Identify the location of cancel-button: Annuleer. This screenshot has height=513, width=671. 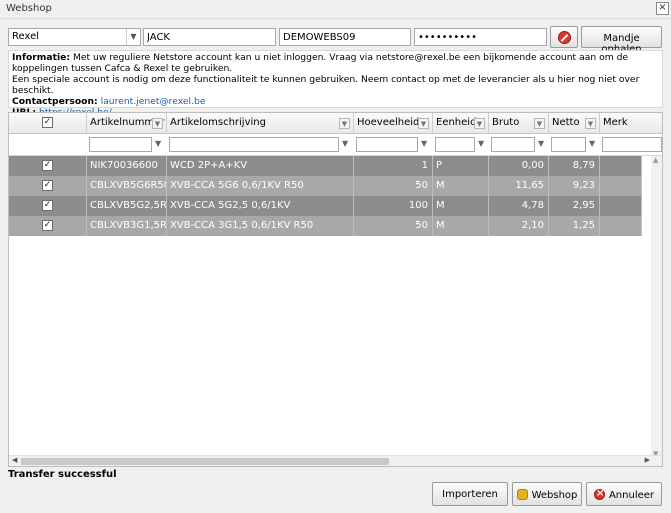
(624, 494).